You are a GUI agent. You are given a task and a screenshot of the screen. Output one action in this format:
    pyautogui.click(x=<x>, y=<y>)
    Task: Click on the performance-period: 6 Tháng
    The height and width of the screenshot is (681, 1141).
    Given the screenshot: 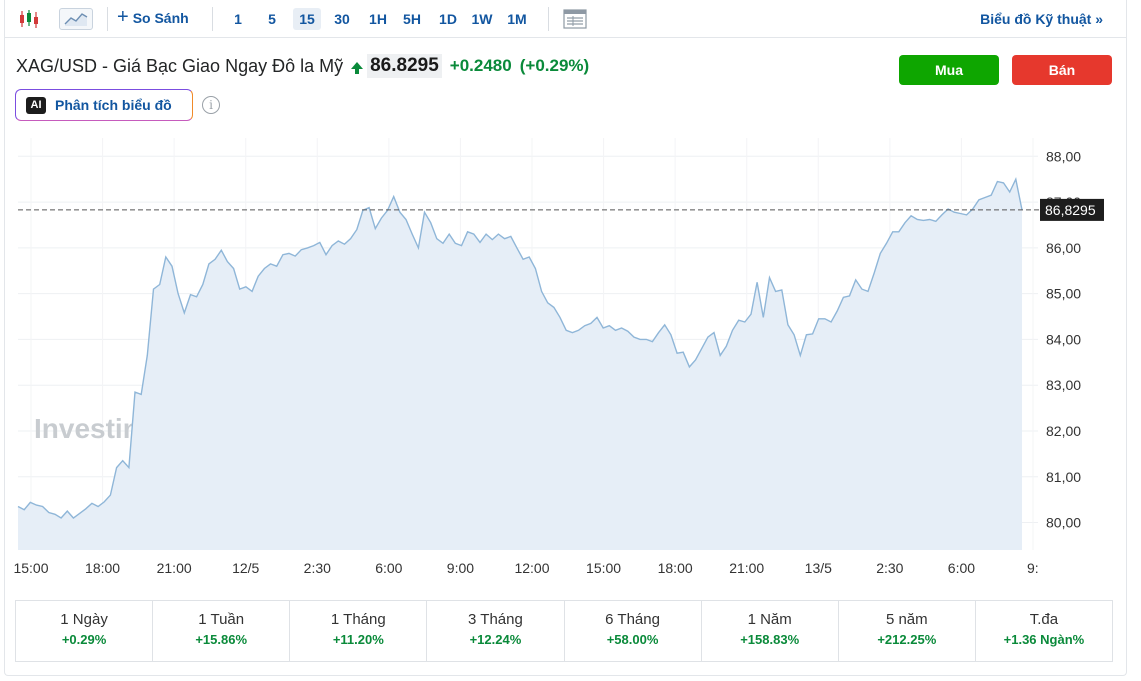 What is the action you would take?
    pyautogui.click(x=632, y=619)
    